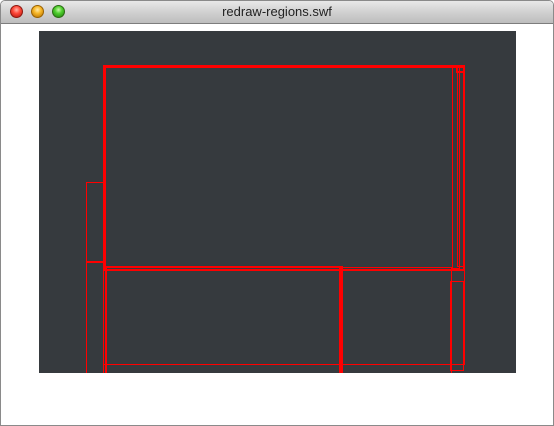  Describe the element at coordinates (95, 222) in the screenshot. I see `redraw-region-left-upper` at that location.